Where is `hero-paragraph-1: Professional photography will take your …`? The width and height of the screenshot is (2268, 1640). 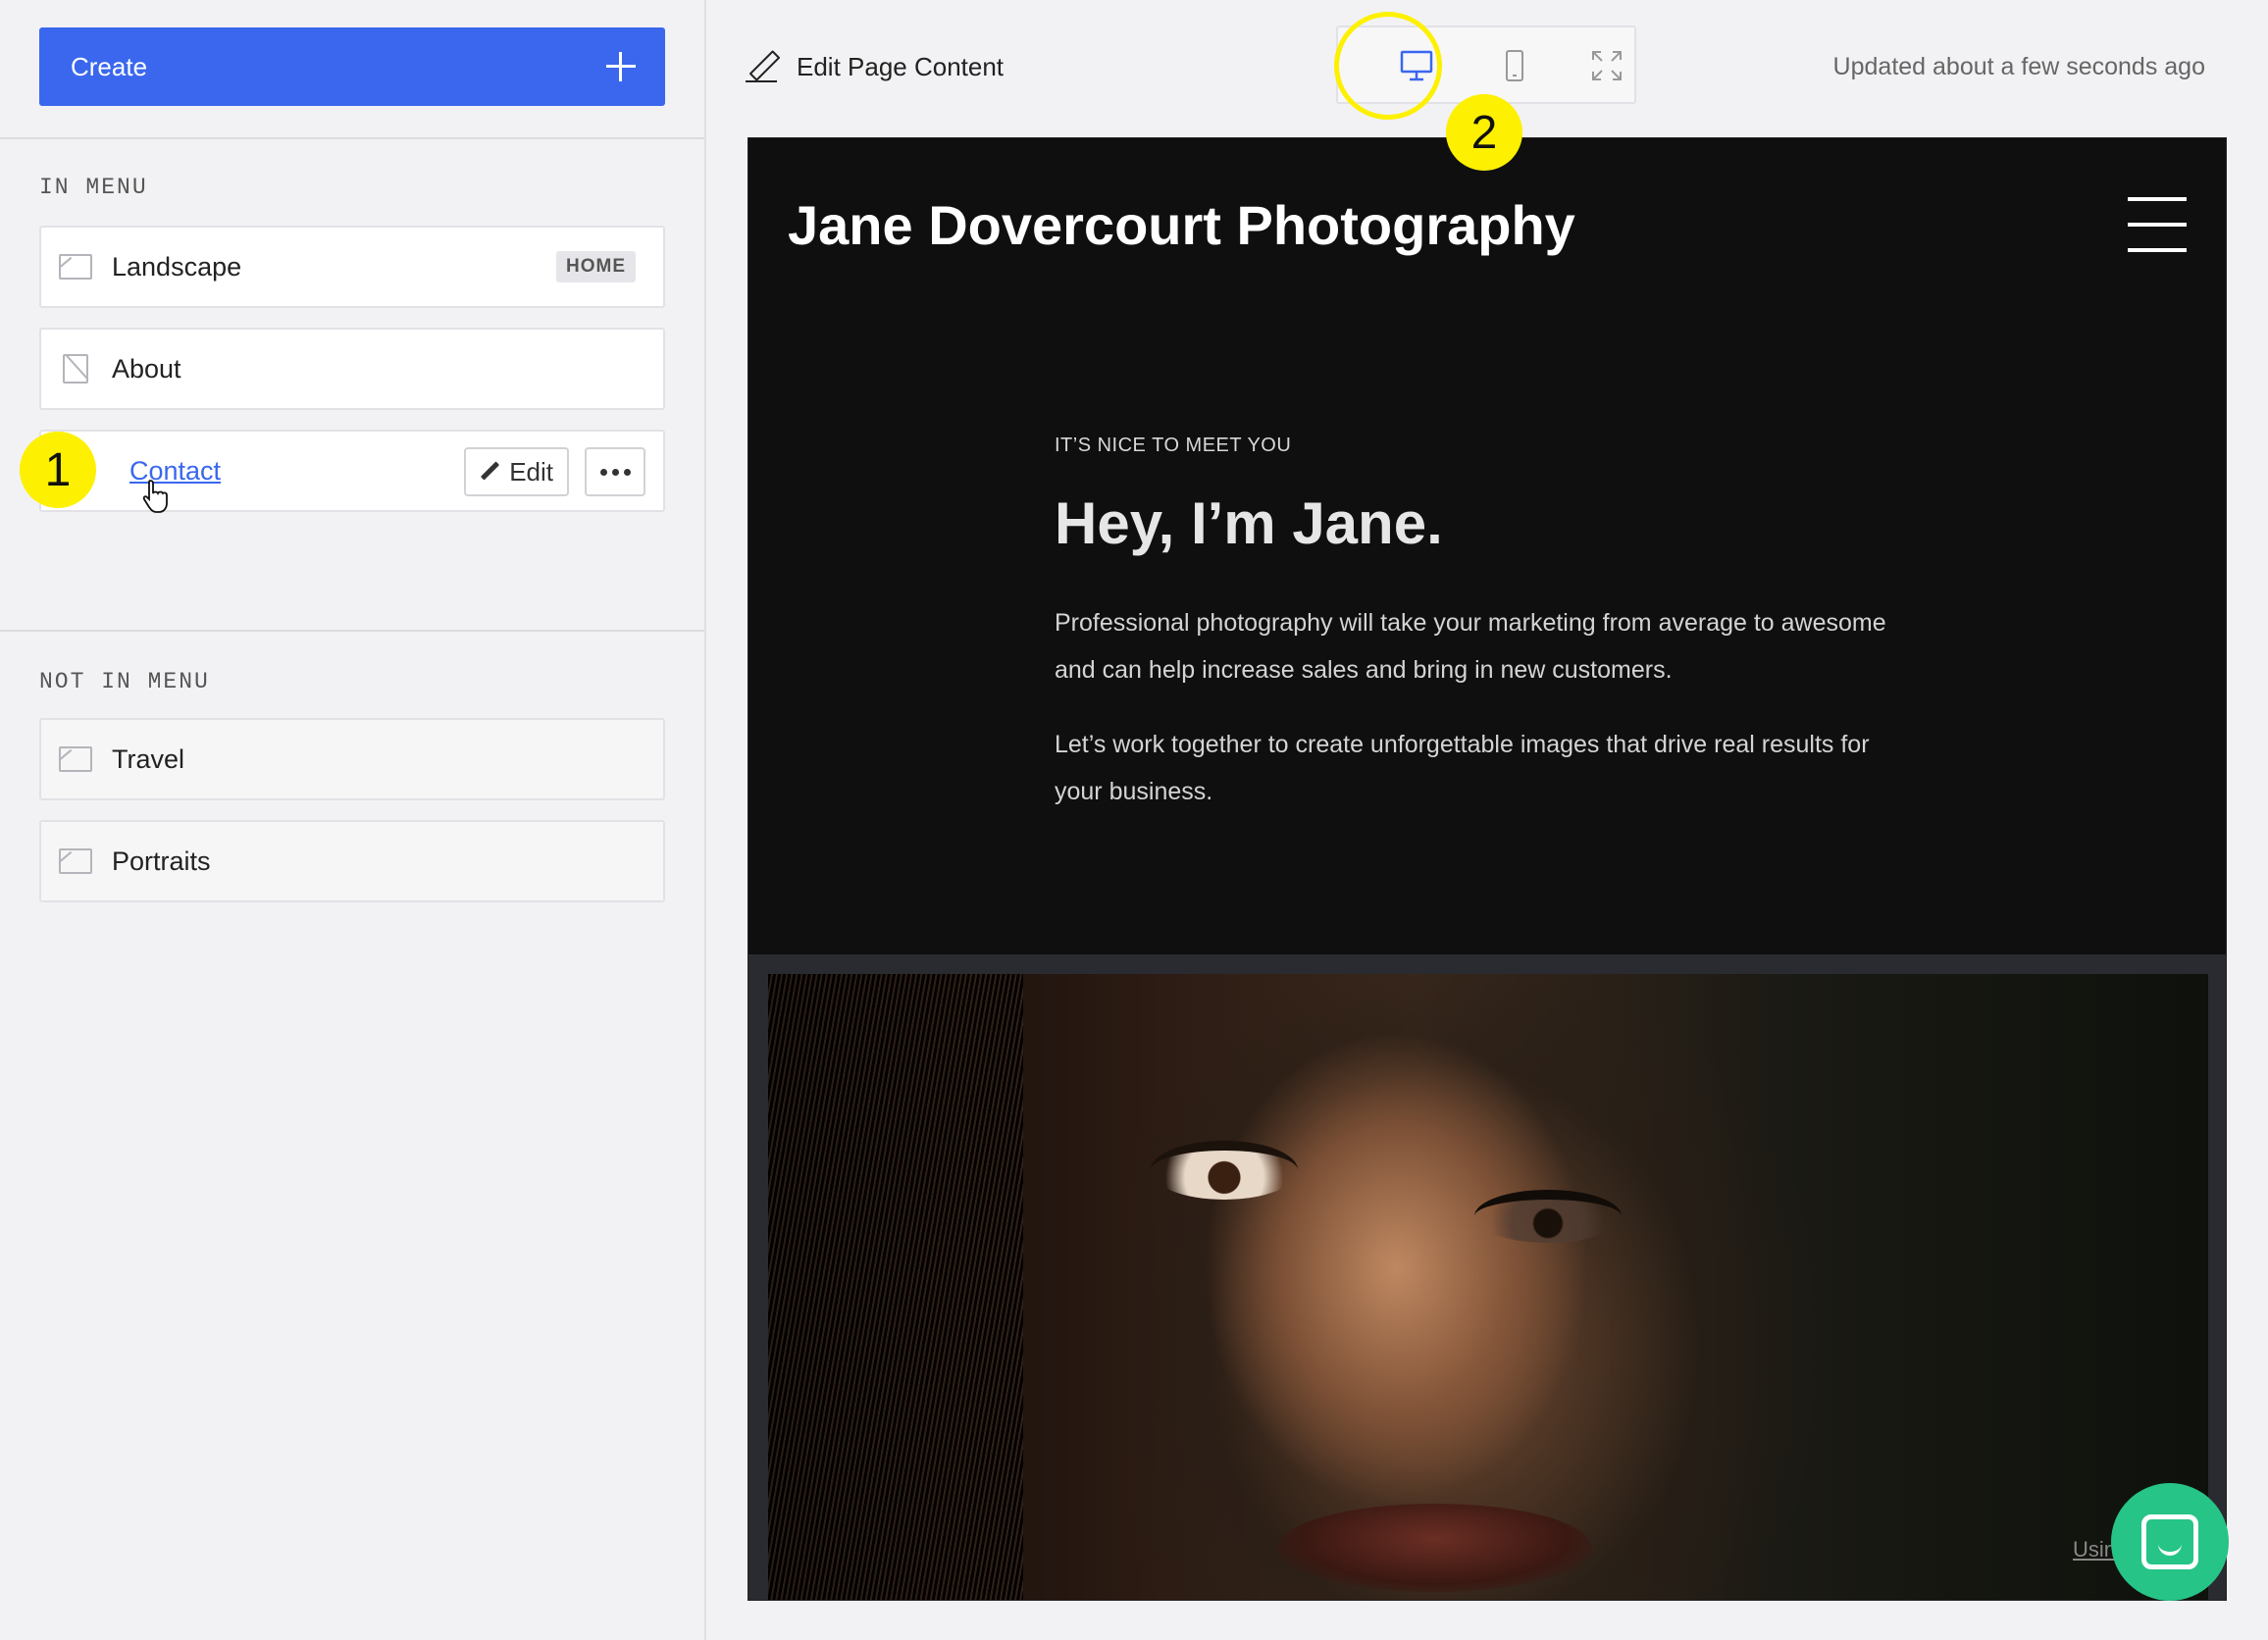 hero-paragraph-1: Professional photography will take your … is located at coordinates (1471, 646).